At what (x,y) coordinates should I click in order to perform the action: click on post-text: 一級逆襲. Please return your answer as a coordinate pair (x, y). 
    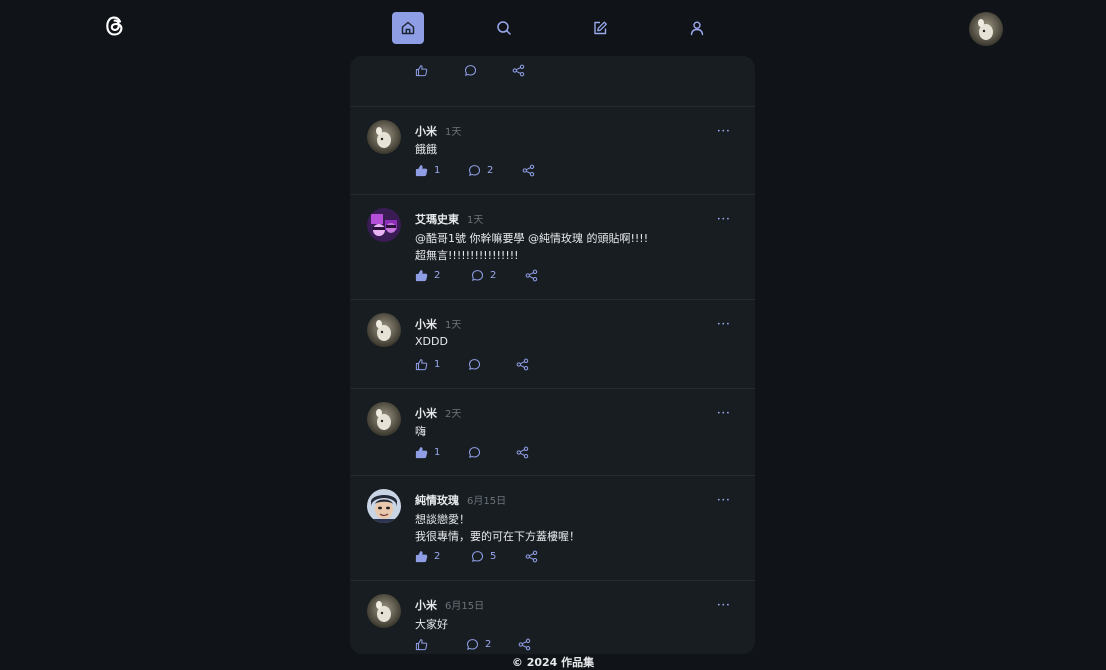
    Looking at the image, I should click on (437, 57).